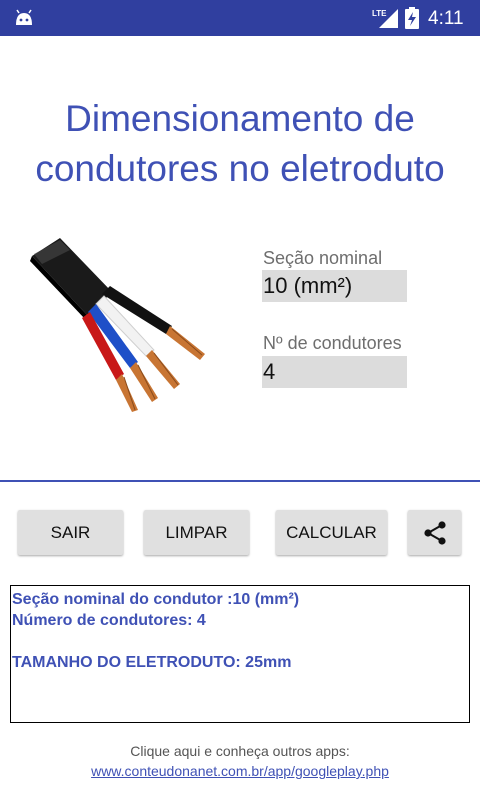 The image size is (480, 800). What do you see at coordinates (125, 326) in the screenshot?
I see `cable-image` at bounding box center [125, 326].